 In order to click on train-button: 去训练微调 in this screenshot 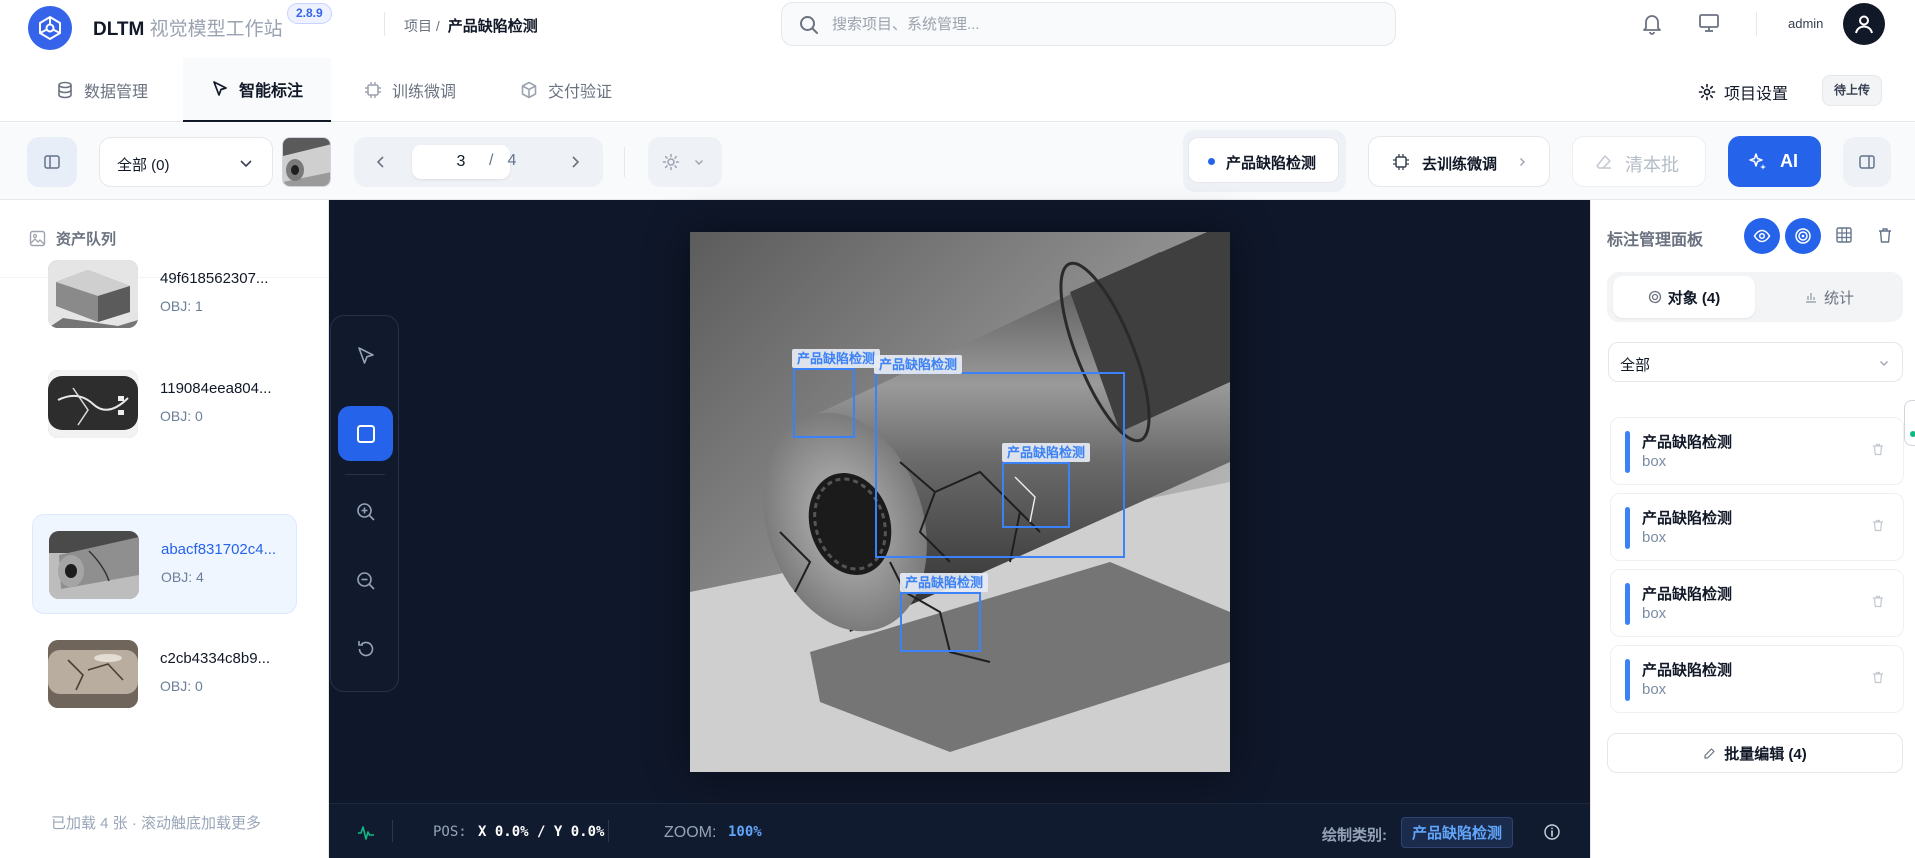, I will do `click(1459, 161)`.